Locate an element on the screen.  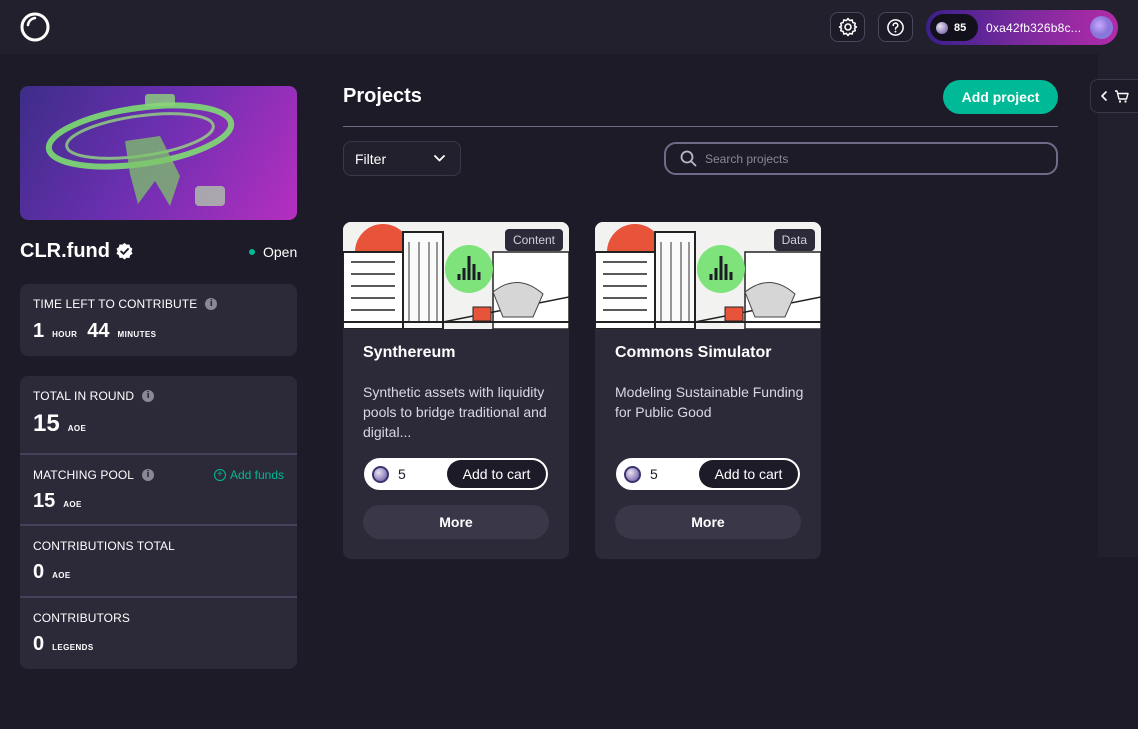
gear-icon is located at coordinates (847, 27).